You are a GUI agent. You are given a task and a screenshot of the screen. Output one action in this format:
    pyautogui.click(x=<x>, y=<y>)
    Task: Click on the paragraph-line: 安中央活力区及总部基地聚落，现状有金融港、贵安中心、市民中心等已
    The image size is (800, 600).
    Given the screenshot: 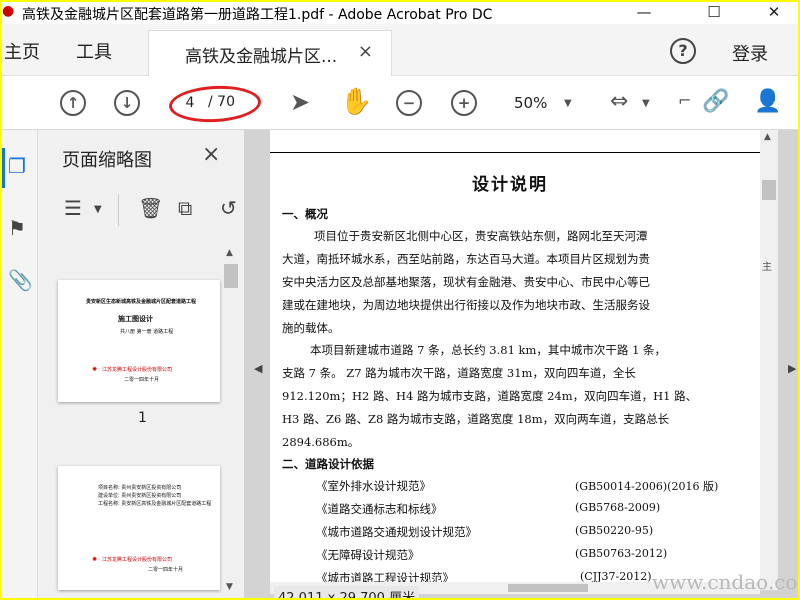 What is the action you would take?
    pyautogui.click(x=466, y=282)
    